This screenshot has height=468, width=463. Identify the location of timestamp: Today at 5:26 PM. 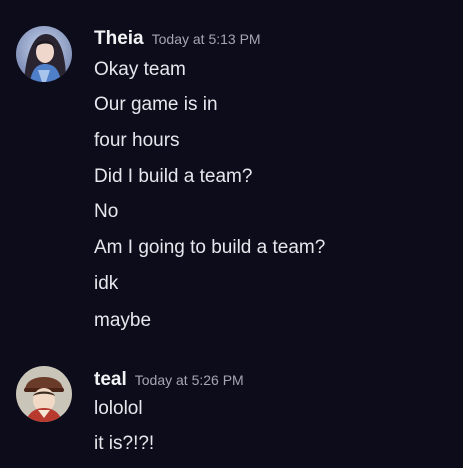
(189, 380).